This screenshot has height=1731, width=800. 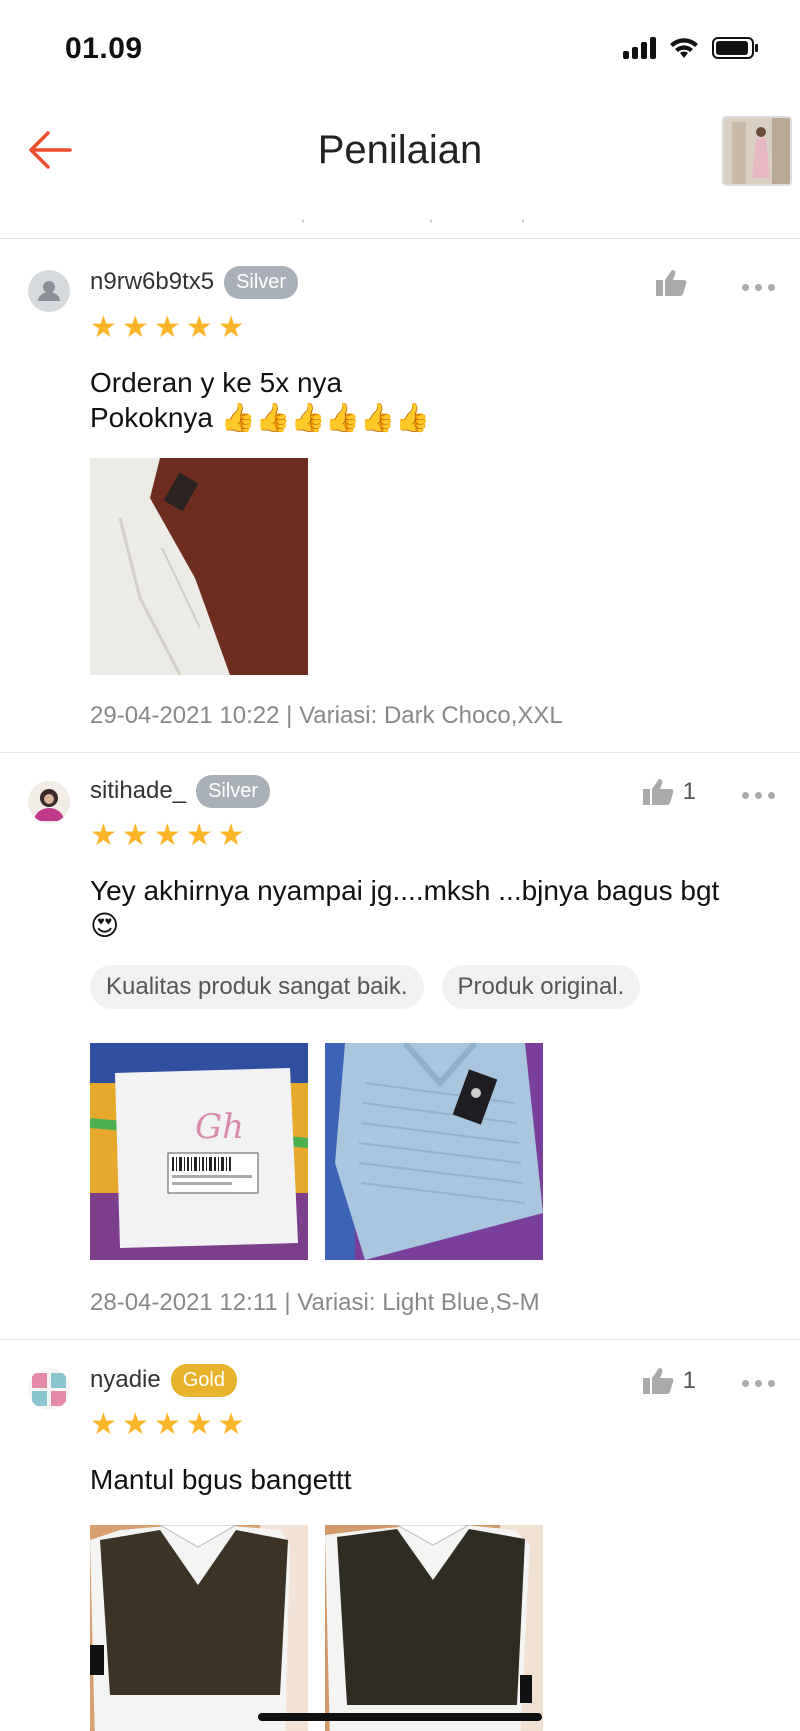 What do you see at coordinates (105, 925) in the screenshot?
I see `review-text-line: 😍` at bounding box center [105, 925].